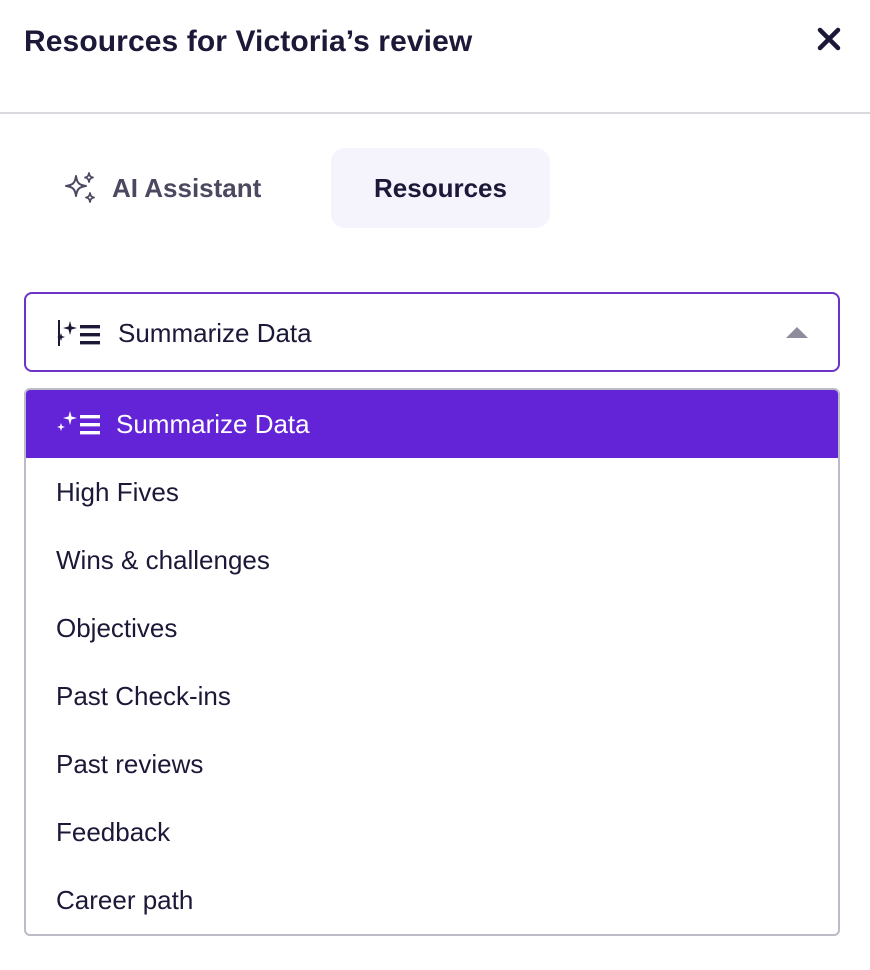 Image resolution: width=870 pixels, height=970 pixels. Describe the element at coordinates (187, 187) in the screenshot. I see `tab-ai-assistant-label: AI Assistant` at that location.